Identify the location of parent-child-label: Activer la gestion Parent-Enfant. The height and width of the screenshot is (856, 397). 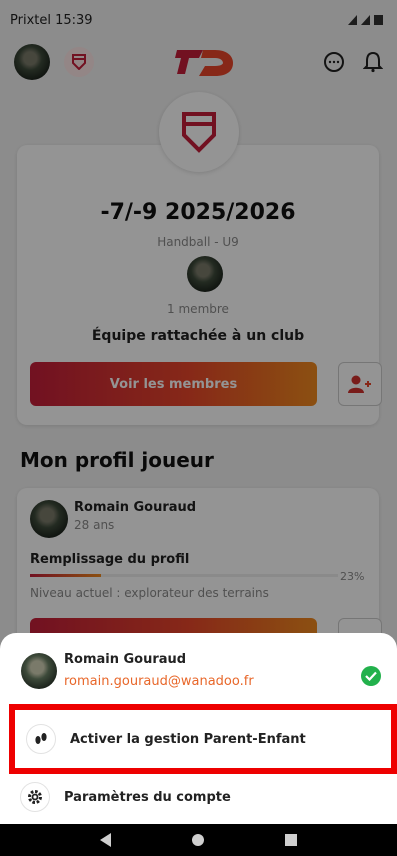
(188, 739).